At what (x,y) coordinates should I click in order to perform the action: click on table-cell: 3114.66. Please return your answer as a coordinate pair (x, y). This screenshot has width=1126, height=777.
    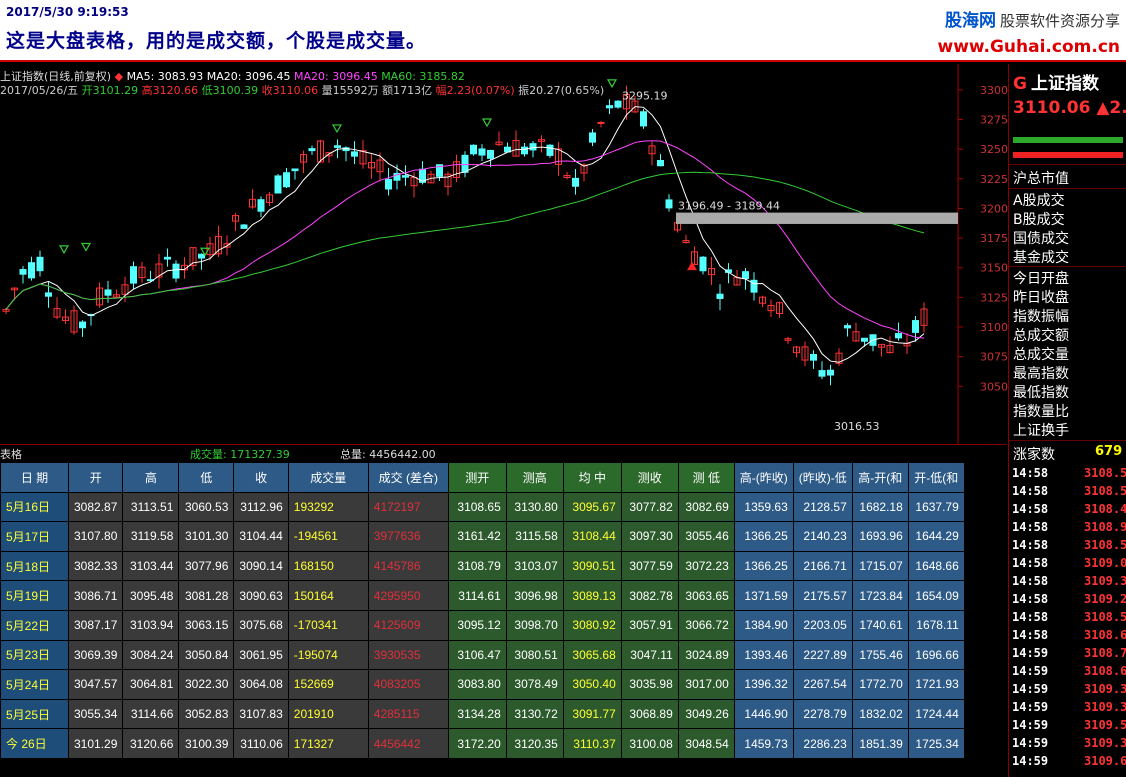
    Looking at the image, I should click on (151, 714).